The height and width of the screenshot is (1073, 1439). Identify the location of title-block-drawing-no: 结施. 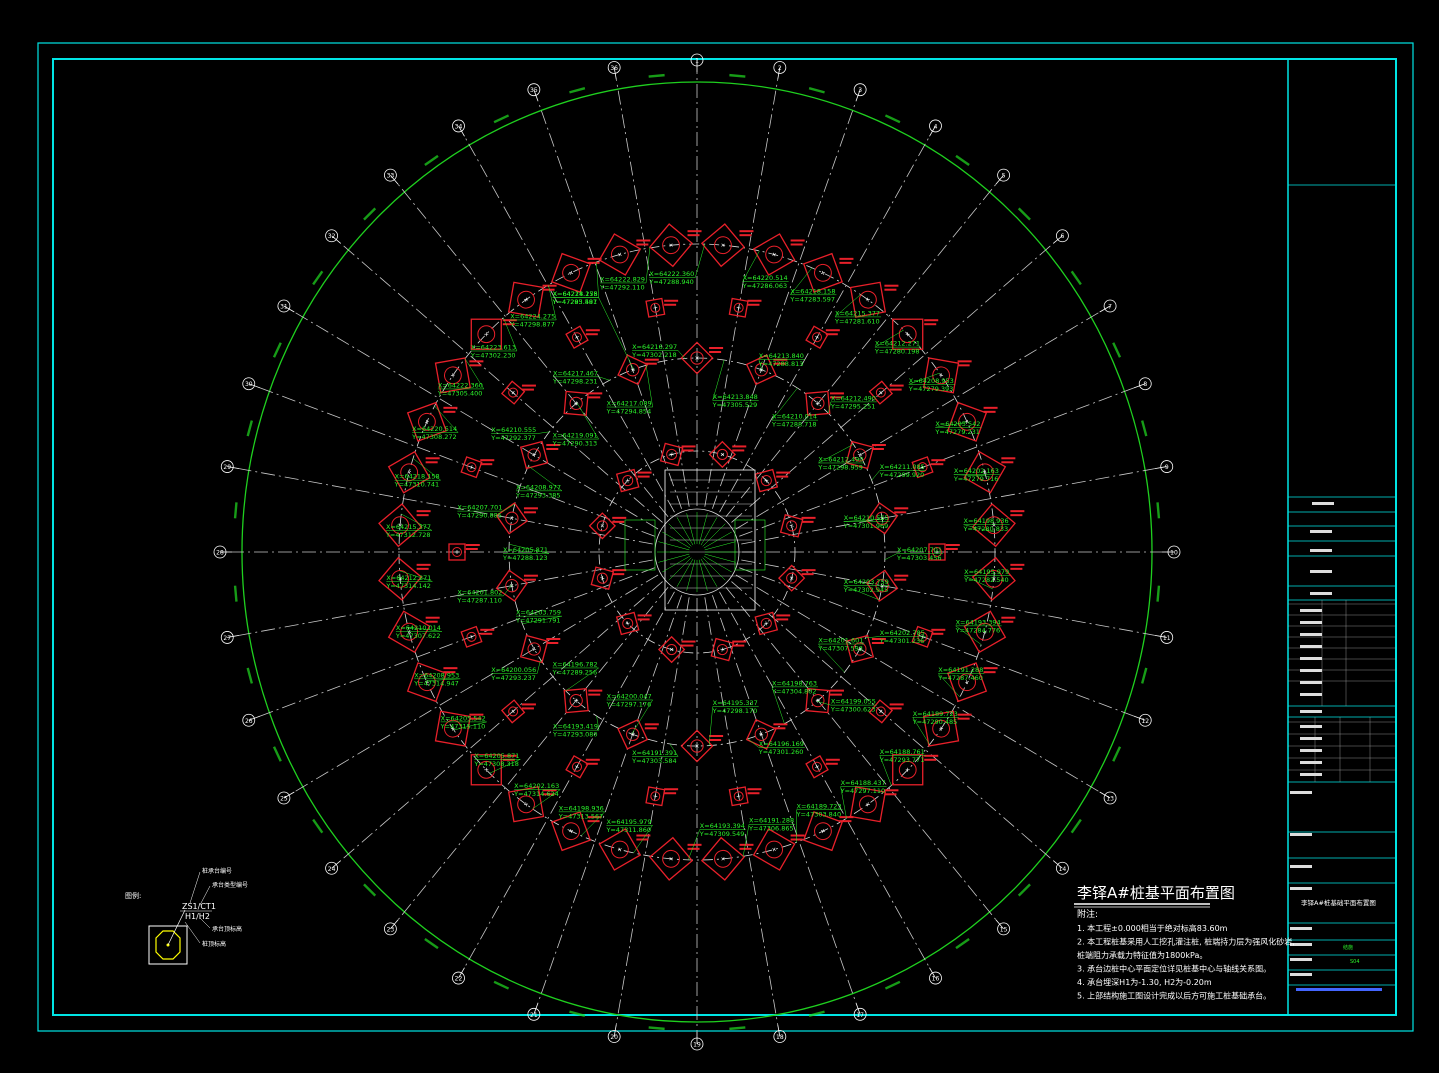
(1348, 947).